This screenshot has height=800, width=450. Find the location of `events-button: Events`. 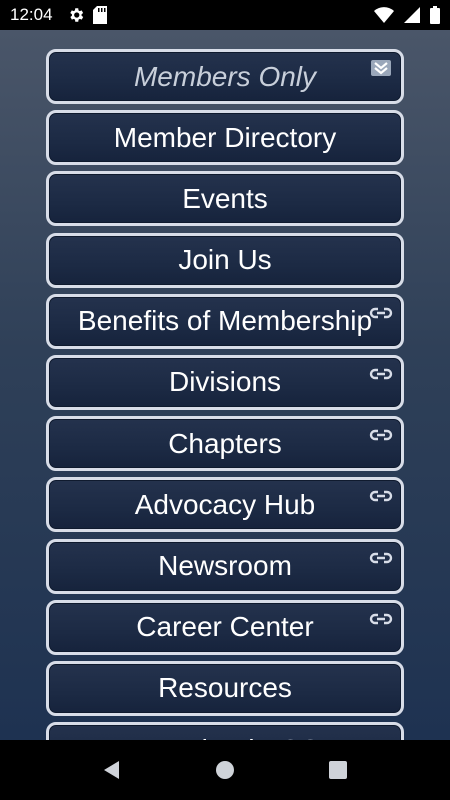

events-button: Events is located at coordinates (225, 199).